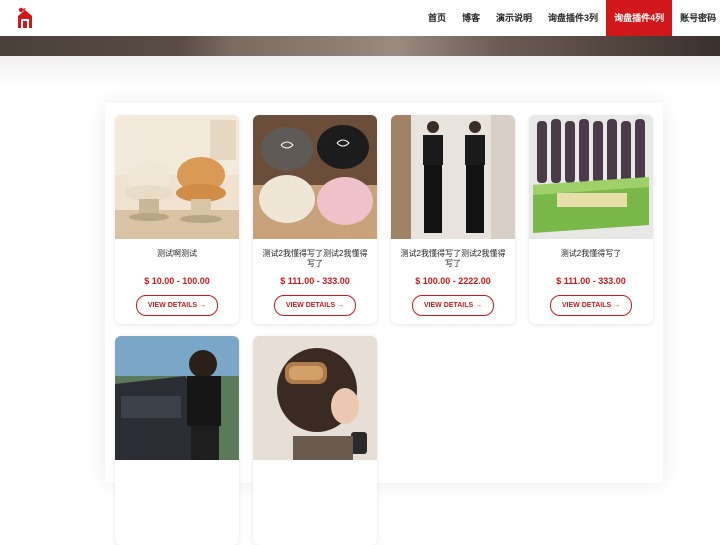 The width and height of the screenshot is (720, 545). Describe the element at coordinates (471, 18) in the screenshot. I see `nav-item-blog: 博客` at that location.